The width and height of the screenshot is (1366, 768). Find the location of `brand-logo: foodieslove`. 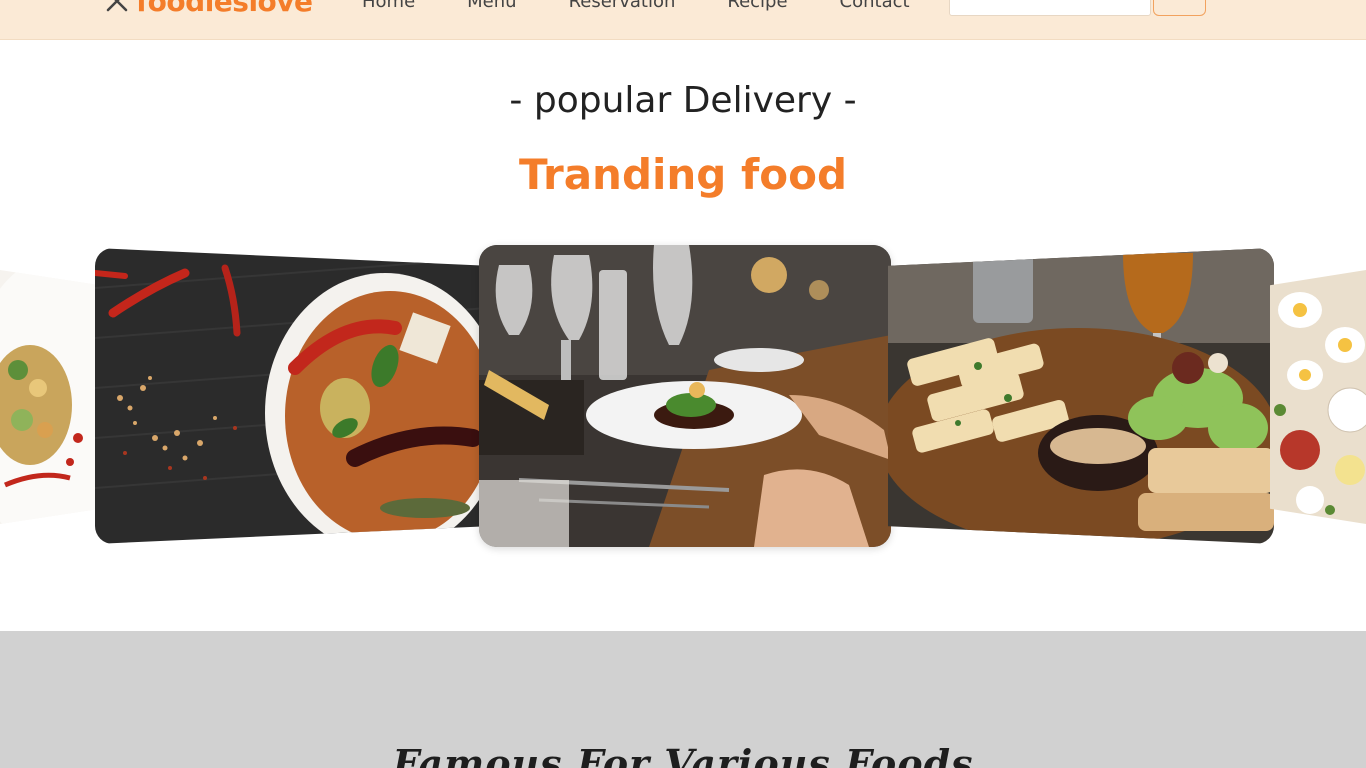

brand-logo: foodieslove is located at coordinates (208, 9).